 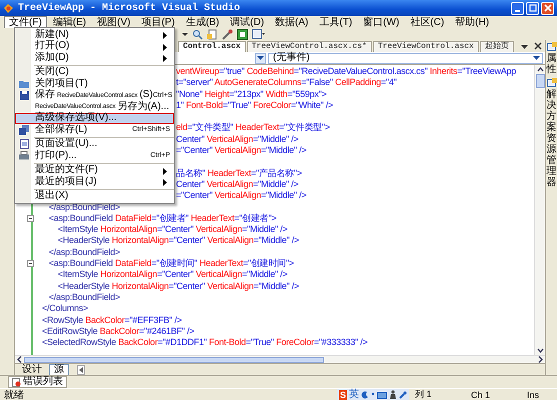 What do you see at coordinates (212, 34) in the screenshot?
I see `document-icon` at bounding box center [212, 34].